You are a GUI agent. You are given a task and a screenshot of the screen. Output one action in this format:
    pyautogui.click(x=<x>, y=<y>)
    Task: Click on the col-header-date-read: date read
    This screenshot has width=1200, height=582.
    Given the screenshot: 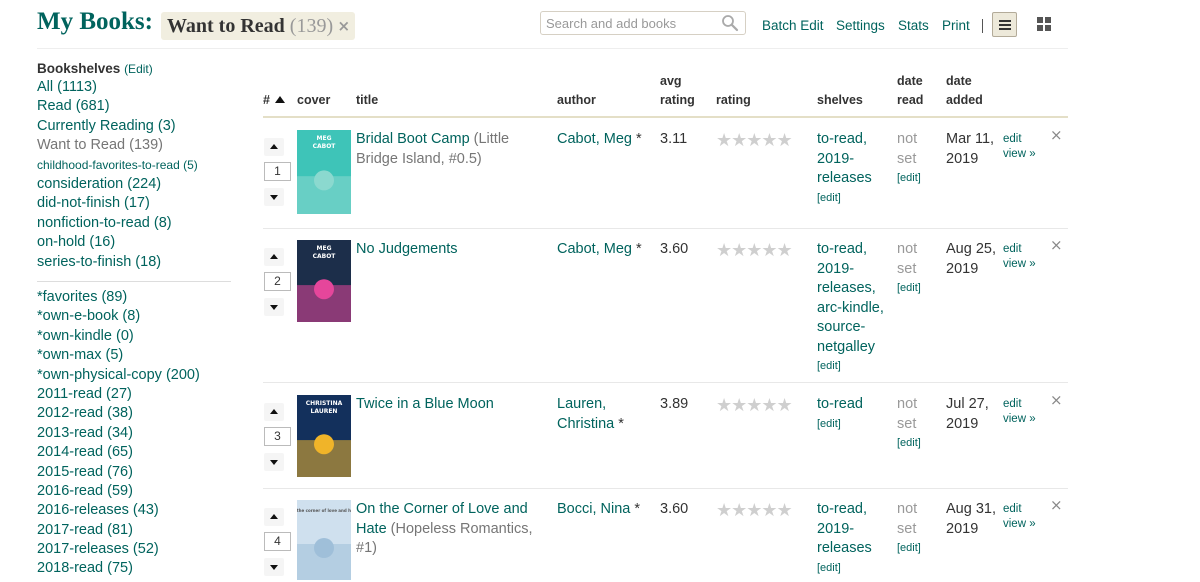 What is the action you would take?
    pyautogui.click(x=910, y=91)
    